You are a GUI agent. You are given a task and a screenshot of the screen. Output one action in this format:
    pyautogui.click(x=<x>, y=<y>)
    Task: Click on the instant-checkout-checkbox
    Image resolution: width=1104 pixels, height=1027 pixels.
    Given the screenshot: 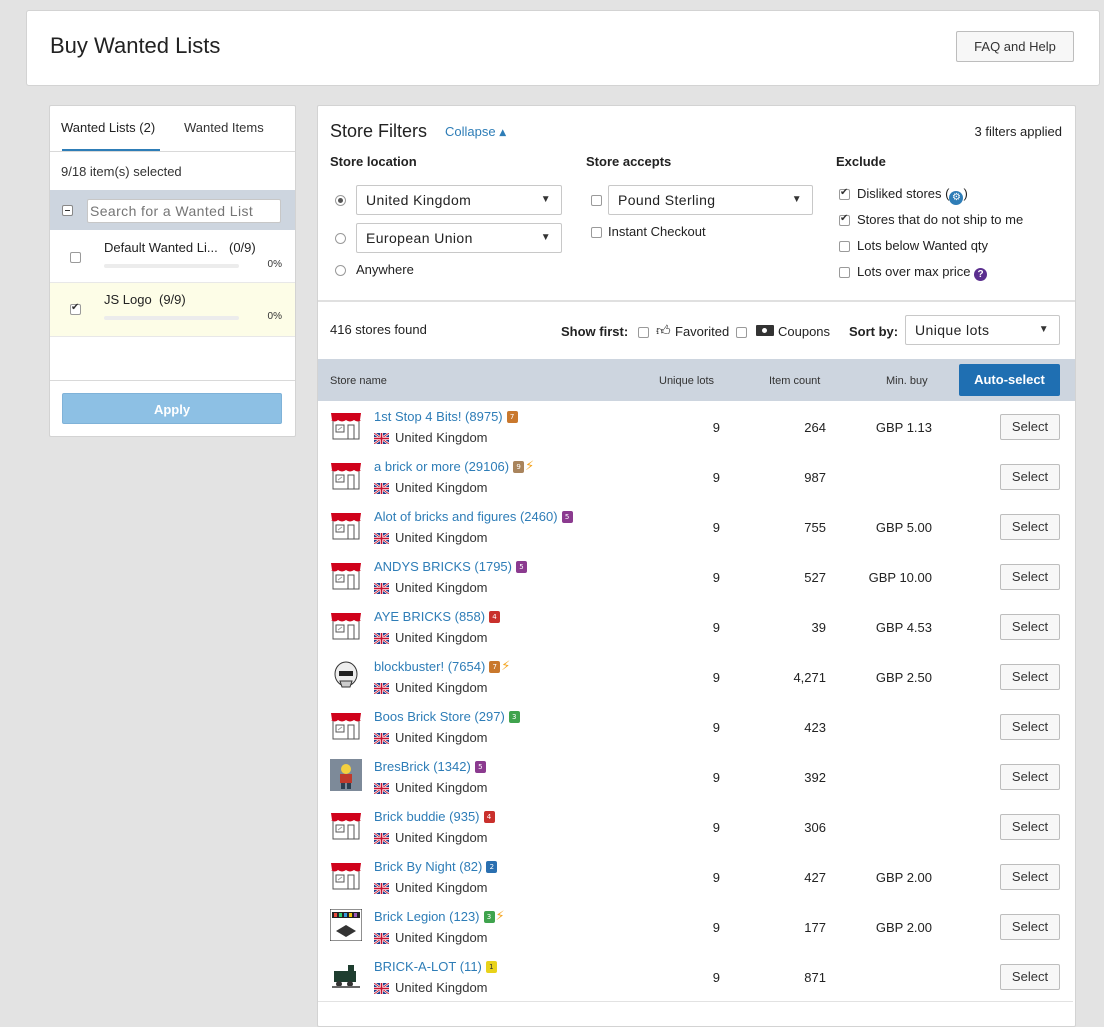 What is the action you would take?
    pyautogui.click(x=596, y=232)
    